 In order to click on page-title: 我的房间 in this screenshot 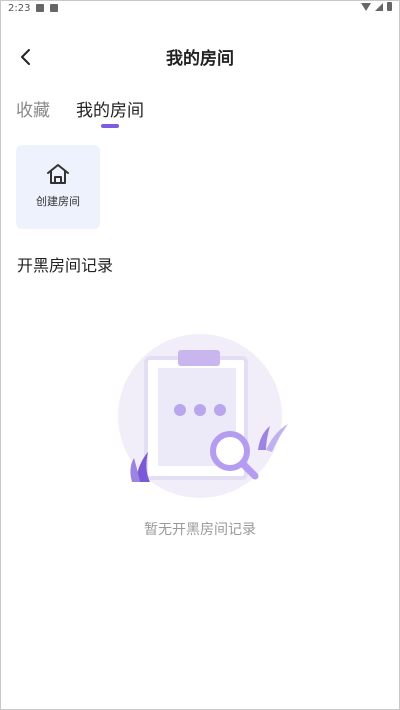, I will do `click(200, 59)`.